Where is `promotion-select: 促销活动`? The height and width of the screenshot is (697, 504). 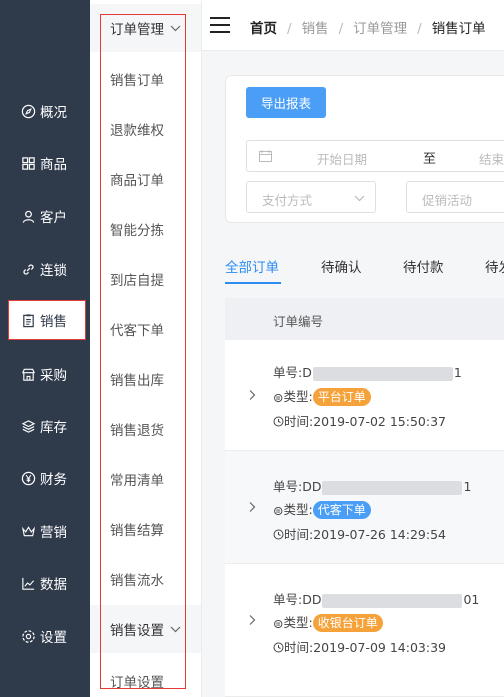
promotion-select: 促销活动 is located at coordinates (455, 197).